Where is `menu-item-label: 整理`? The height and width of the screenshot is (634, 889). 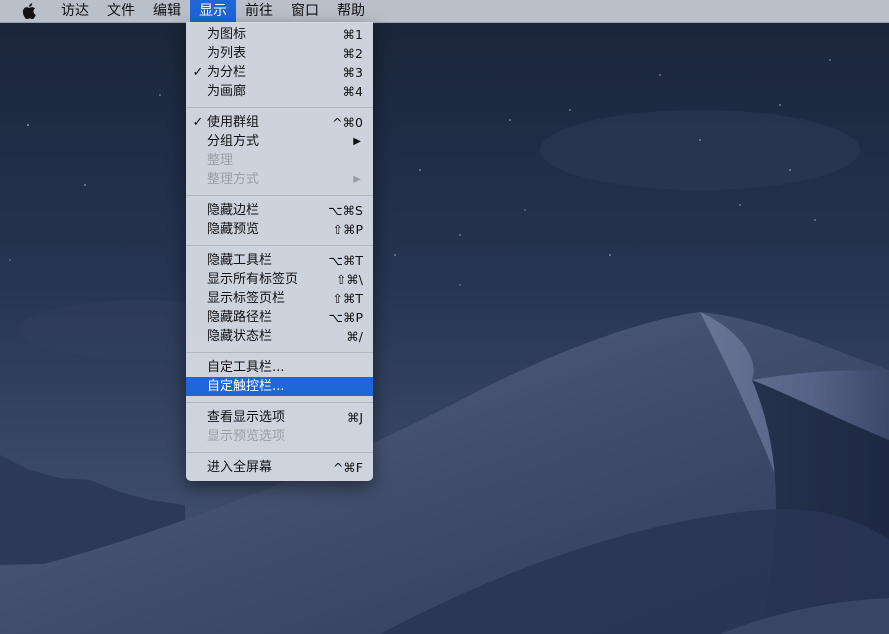 menu-item-label: 整理 is located at coordinates (220, 160).